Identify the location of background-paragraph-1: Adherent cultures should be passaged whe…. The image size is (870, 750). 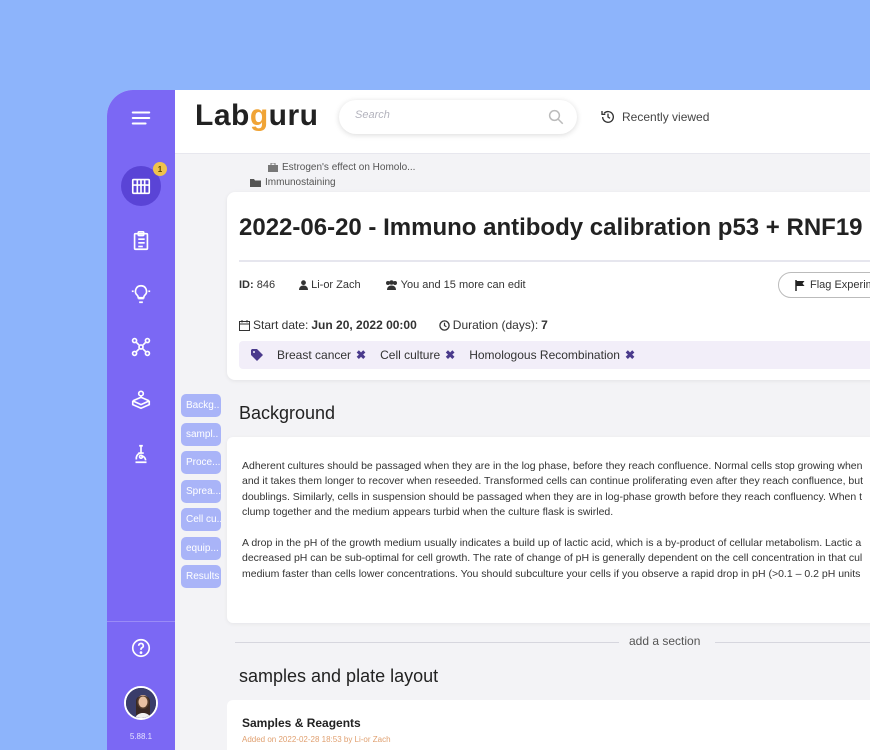
(556, 489).